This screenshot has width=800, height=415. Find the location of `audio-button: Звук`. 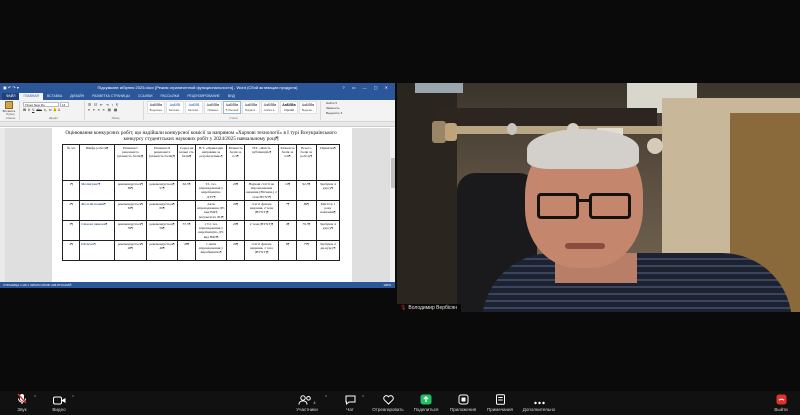

audio-button: Звук is located at coordinates (22, 403).